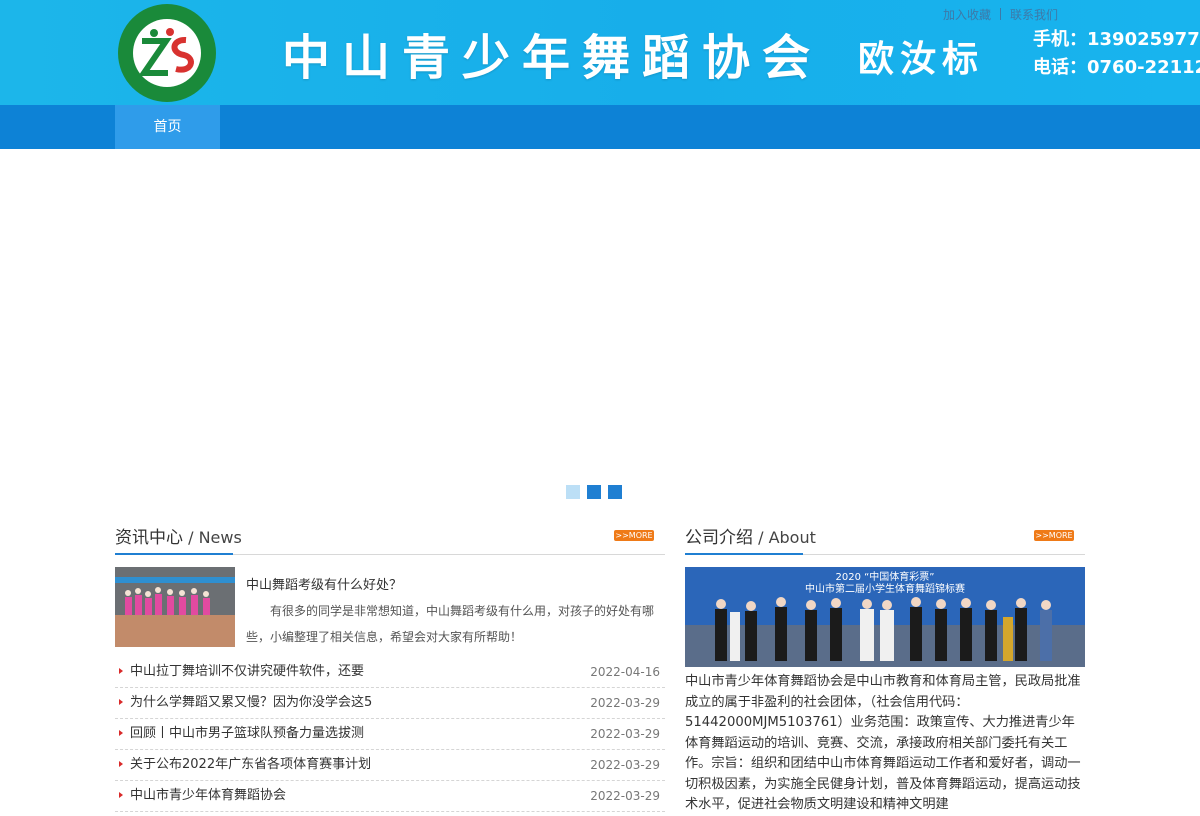 The height and width of the screenshot is (816, 1200). Describe the element at coordinates (885, 576) in the screenshot. I see `svg-text: 2020 “中国体育彩票”` at that location.